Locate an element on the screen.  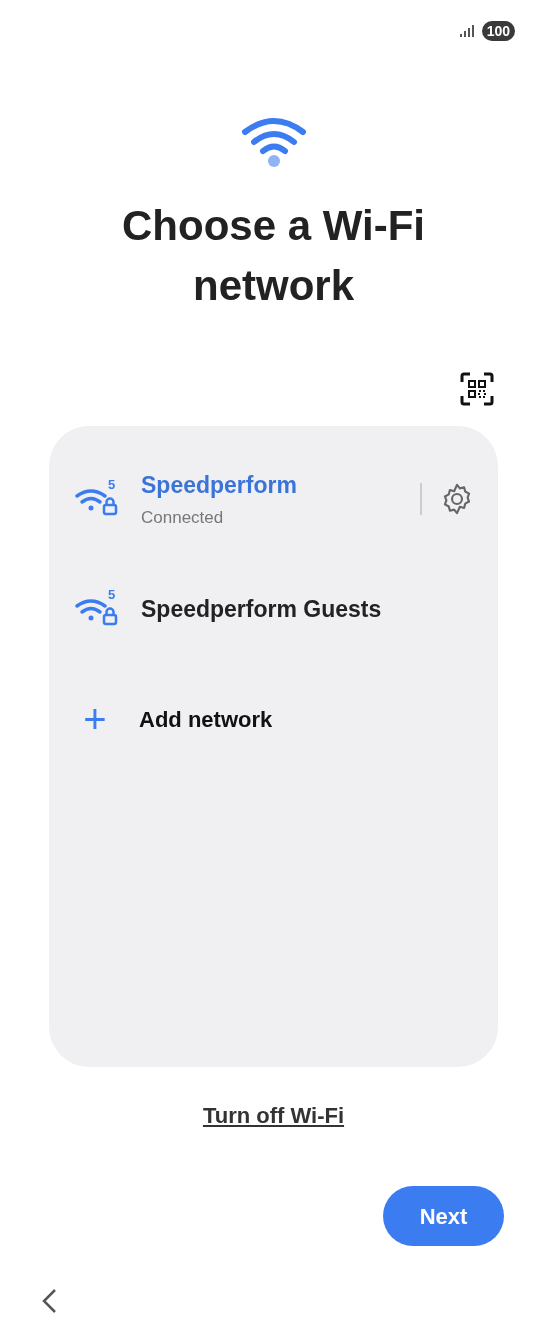
network-row: 5 Speedperform Connected is located at coordinates (273, 499).